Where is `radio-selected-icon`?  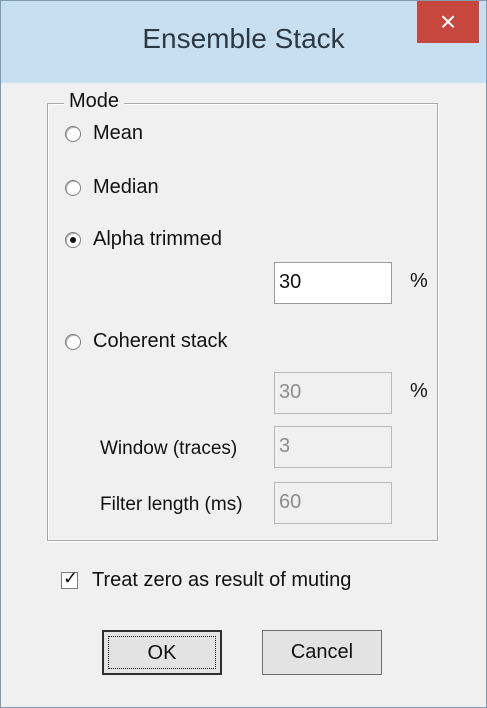 radio-selected-icon is located at coordinates (73, 239).